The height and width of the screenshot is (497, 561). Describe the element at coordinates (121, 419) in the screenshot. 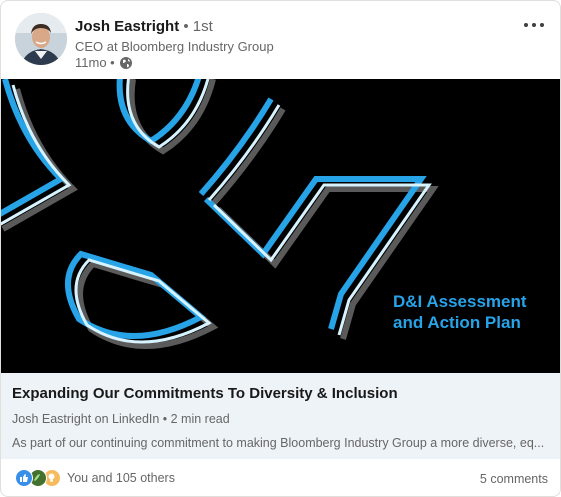

I see `article-source: Josh Eastright on LinkedIn • 2 min read` at that location.